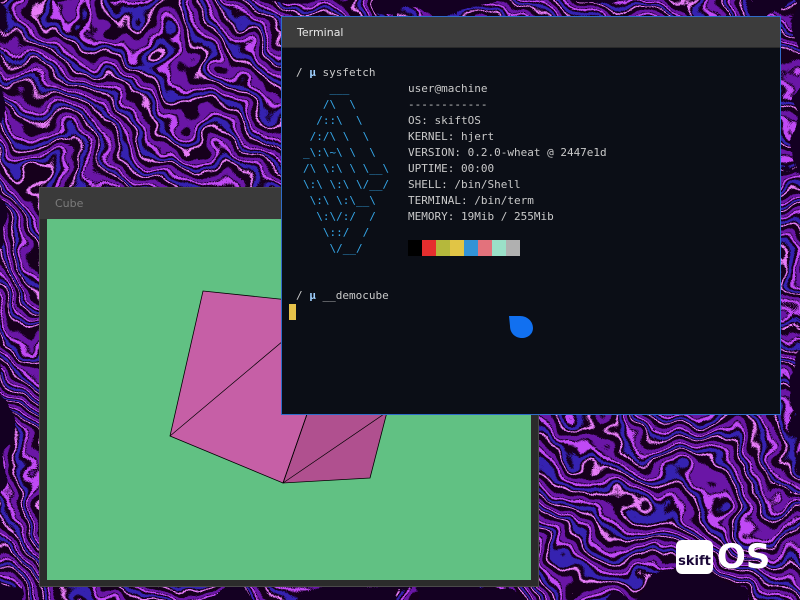 This screenshot has width=800, height=600. I want to click on ascii-logo-line: /\ \:\ \ \__\, so click(346, 168).